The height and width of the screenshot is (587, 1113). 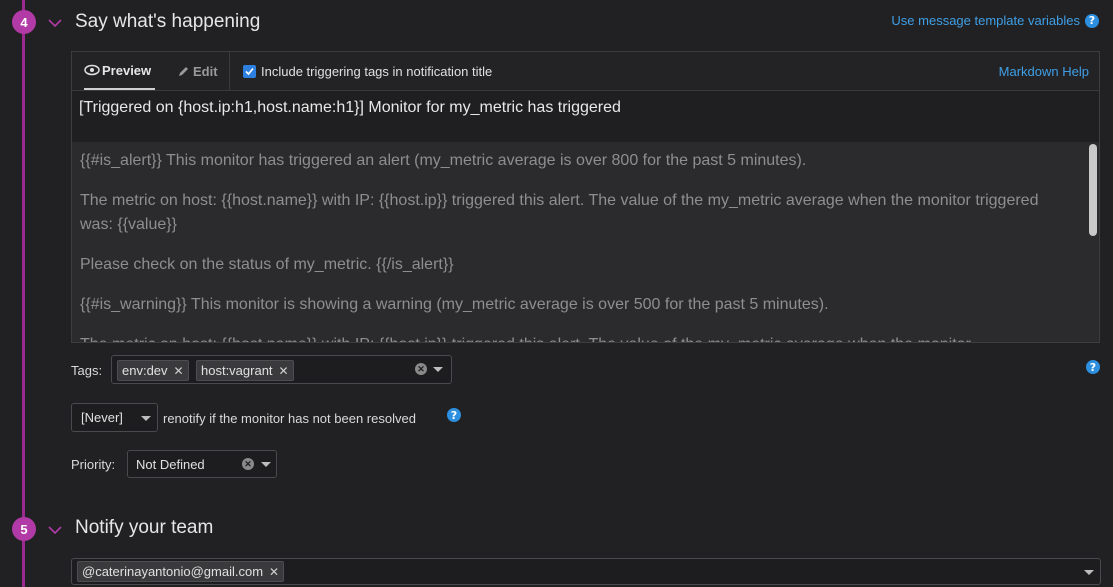 What do you see at coordinates (24, 22) in the screenshot?
I see `step-number-badge: 4` at bounding box center [24, 22].